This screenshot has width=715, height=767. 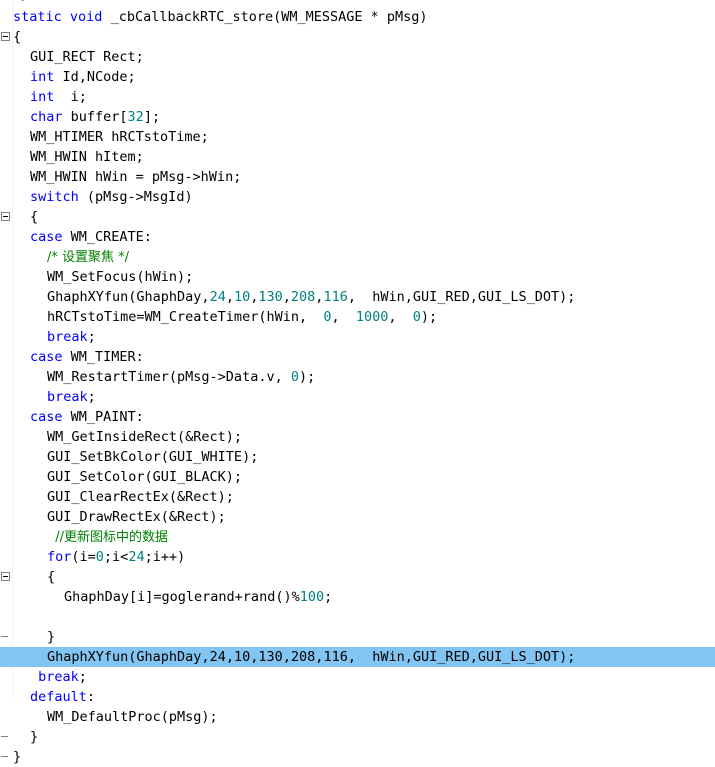 I want to click on token-plain: GUI_SetBkColor(GUI_WHITE);, so click(x=153, y=457).